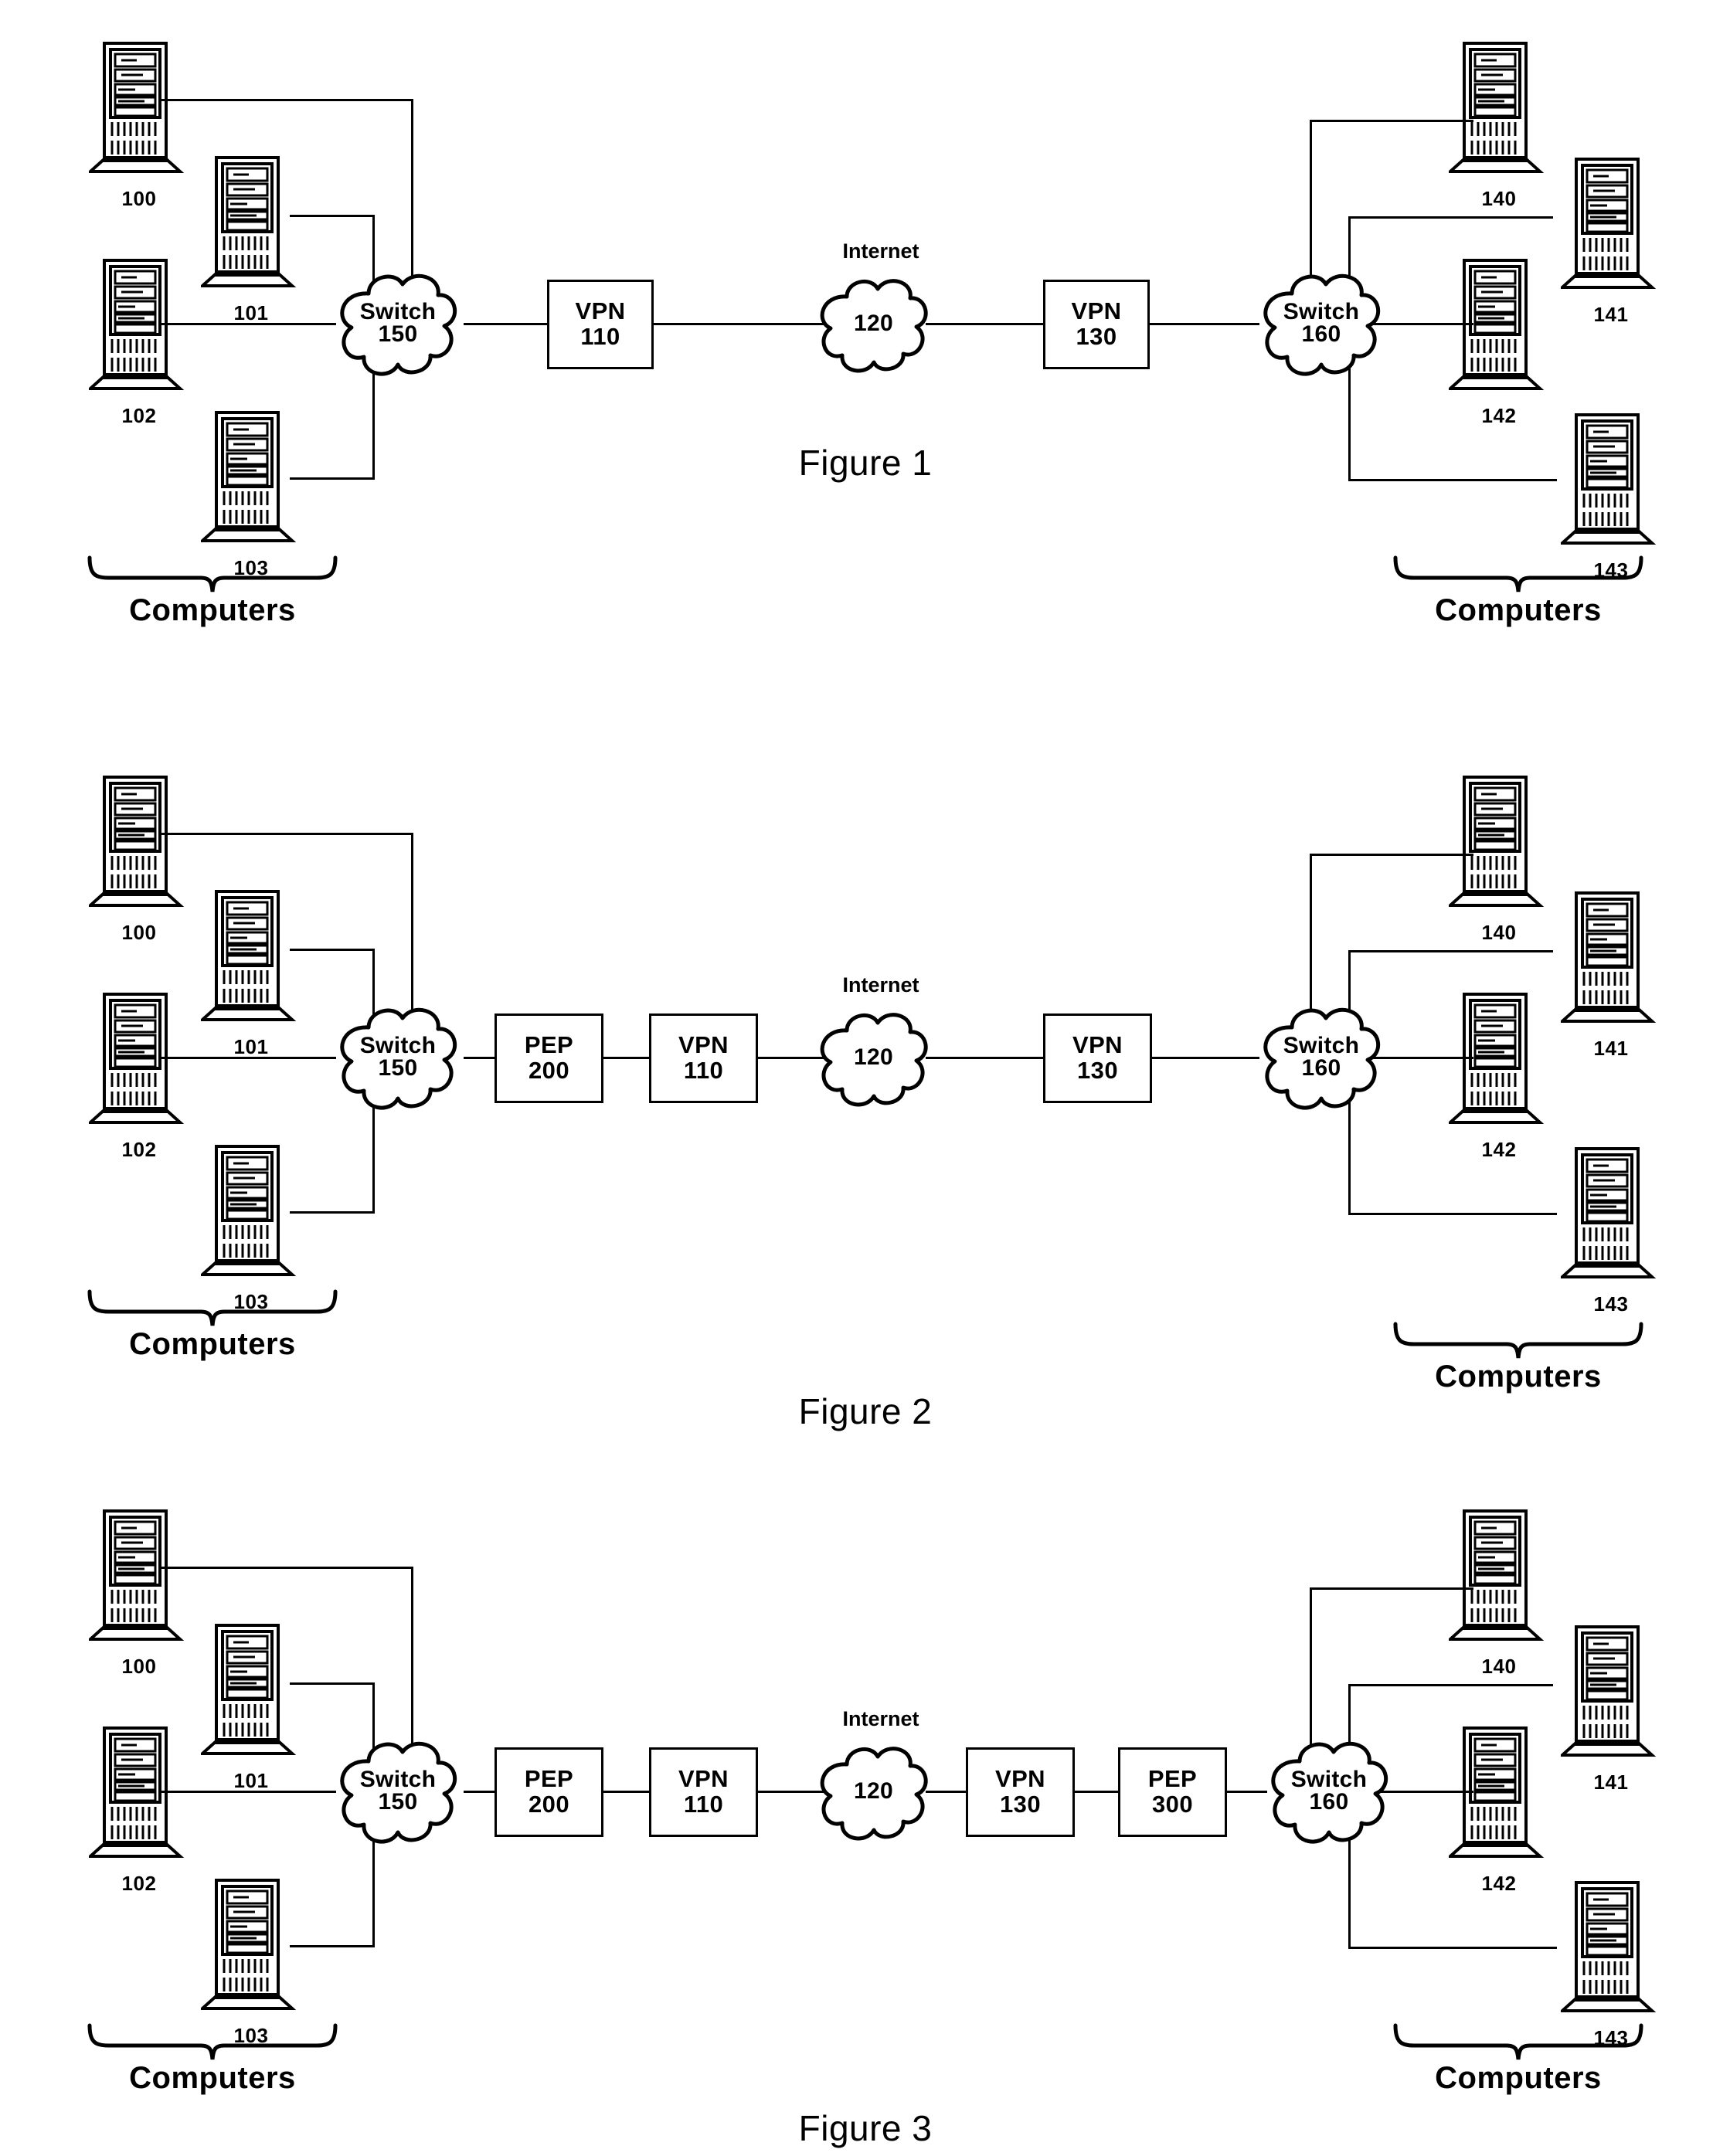 The width and height of the screenshot is (1730, 2156). I want to click on fig3-box-vpn-110-line2: 110, so click(703, 1805).